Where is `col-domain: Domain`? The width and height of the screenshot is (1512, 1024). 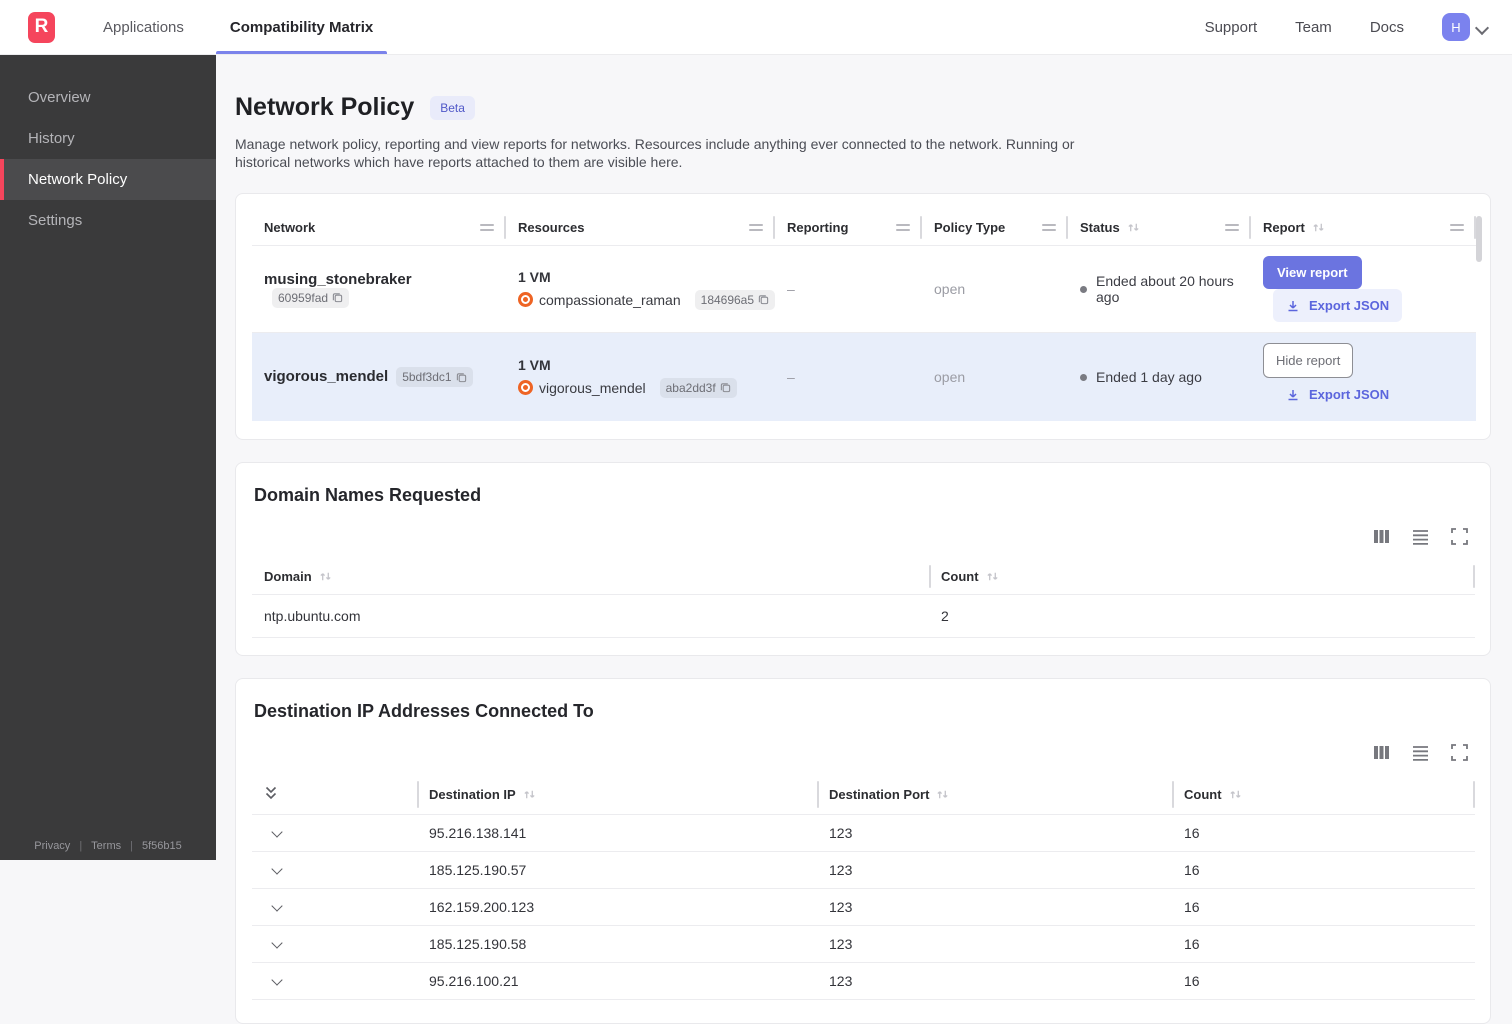 col-domain: Domain is located at coordinates (590, 577).